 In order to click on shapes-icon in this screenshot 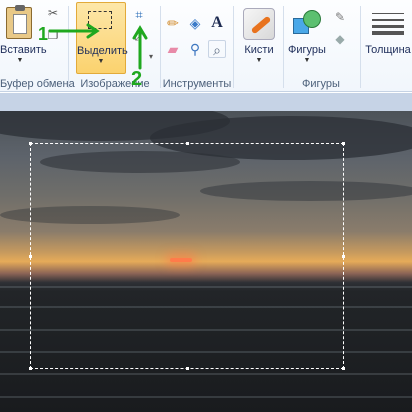, I will do `click(307, 23)`.